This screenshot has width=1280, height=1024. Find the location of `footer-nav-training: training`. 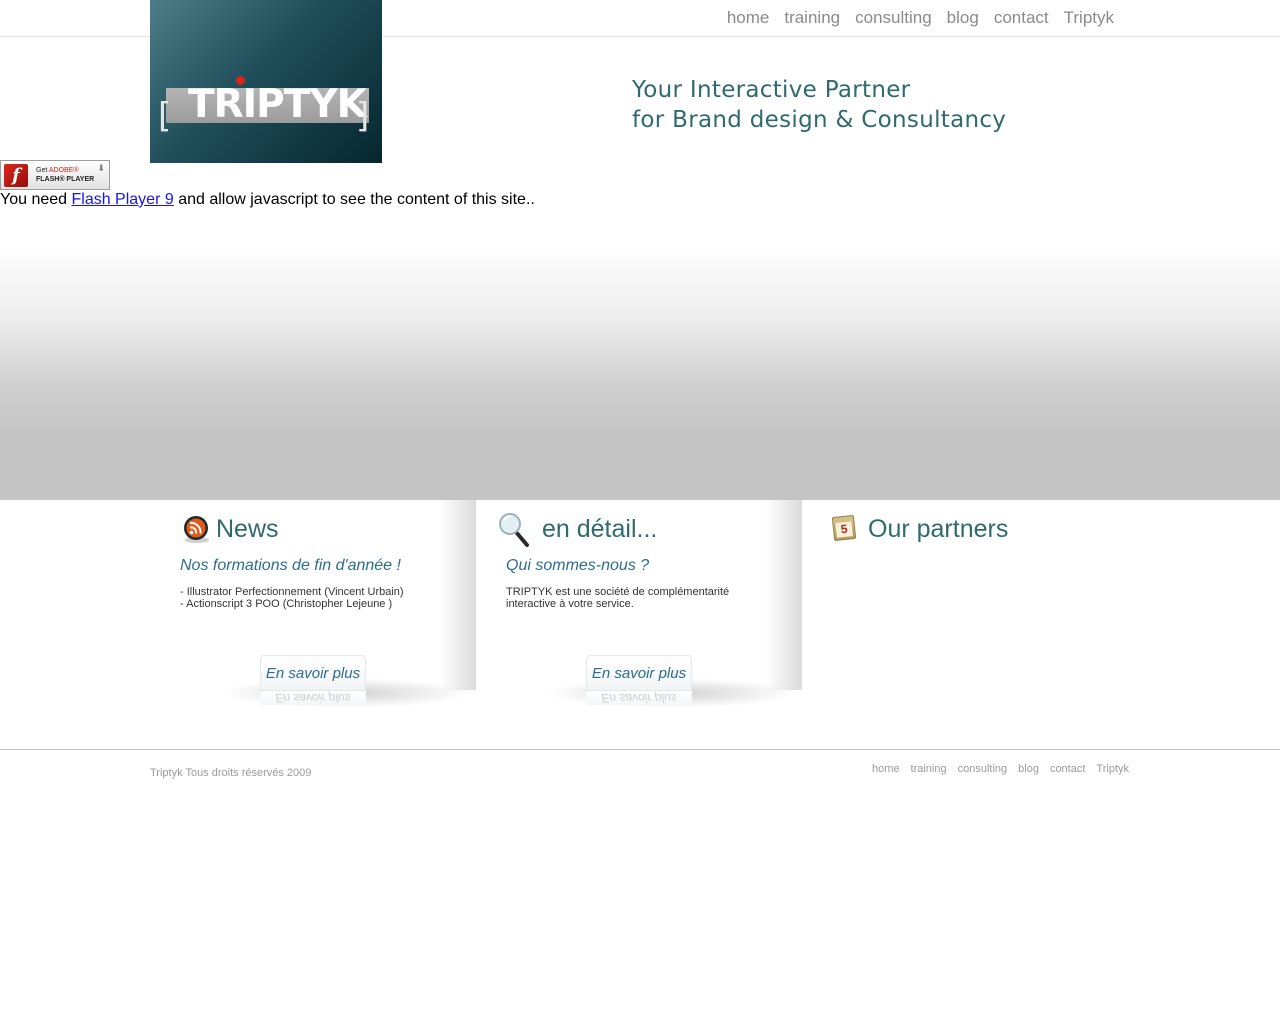

footer-nav-training: training is located at coordinates (929, 769).